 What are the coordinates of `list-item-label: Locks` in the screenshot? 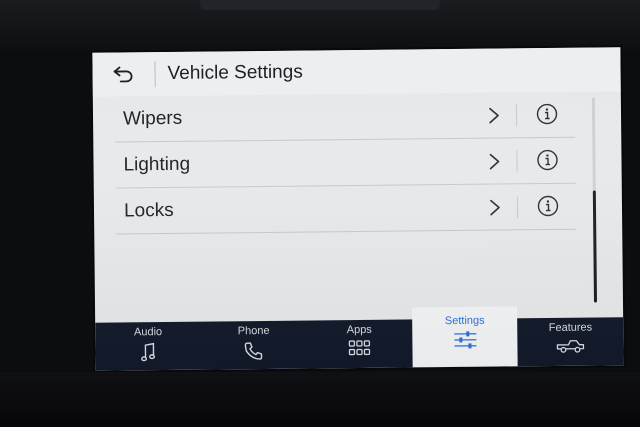 It's located at (148, 210).